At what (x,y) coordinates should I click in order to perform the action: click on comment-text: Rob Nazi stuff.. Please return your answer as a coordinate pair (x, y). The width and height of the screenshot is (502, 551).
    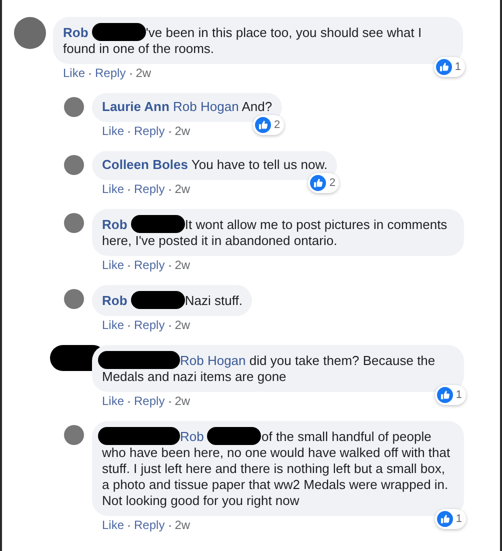
    Looking at the image, I should click on (172, 300).